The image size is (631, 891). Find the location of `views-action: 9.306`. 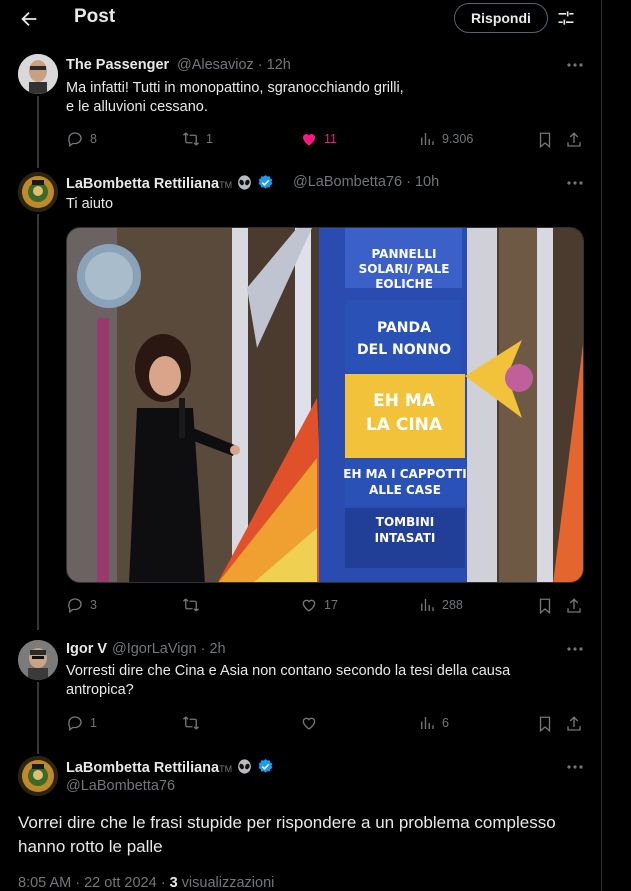

views-action: 9.306 is located at coordinates (445, 139).